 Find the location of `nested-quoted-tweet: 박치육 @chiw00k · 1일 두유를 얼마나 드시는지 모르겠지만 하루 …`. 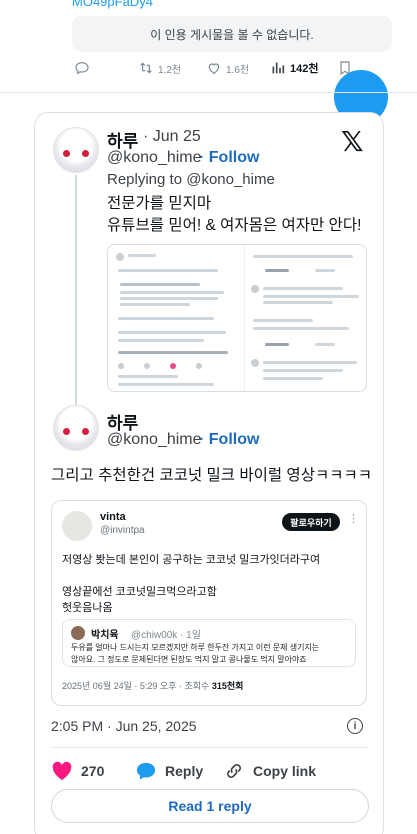

nested-quoted-tweet: 박치육 @chiw00k · 1일 두유를 얼마나 드시는지 모르겠지만 하루 … is located at coordinates (209, 643).